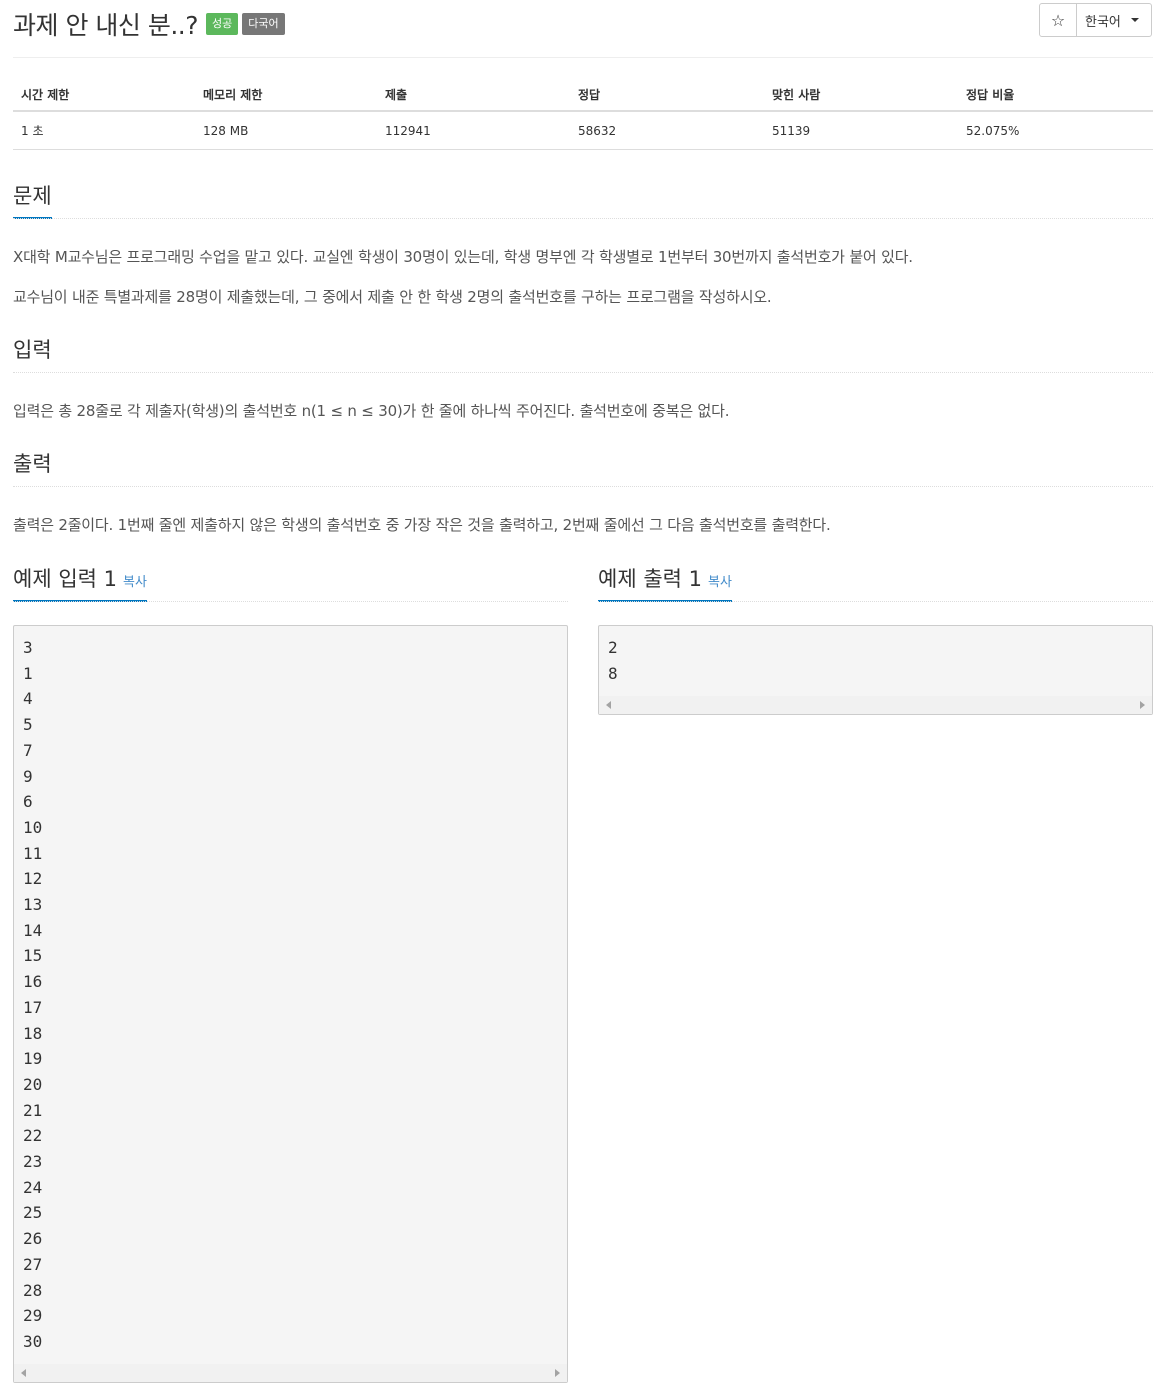  What do you see at coordinates (263, 24) in the screenshot?
I see `status-badge-multilang: 다국어` at bounding box center [263, 24].